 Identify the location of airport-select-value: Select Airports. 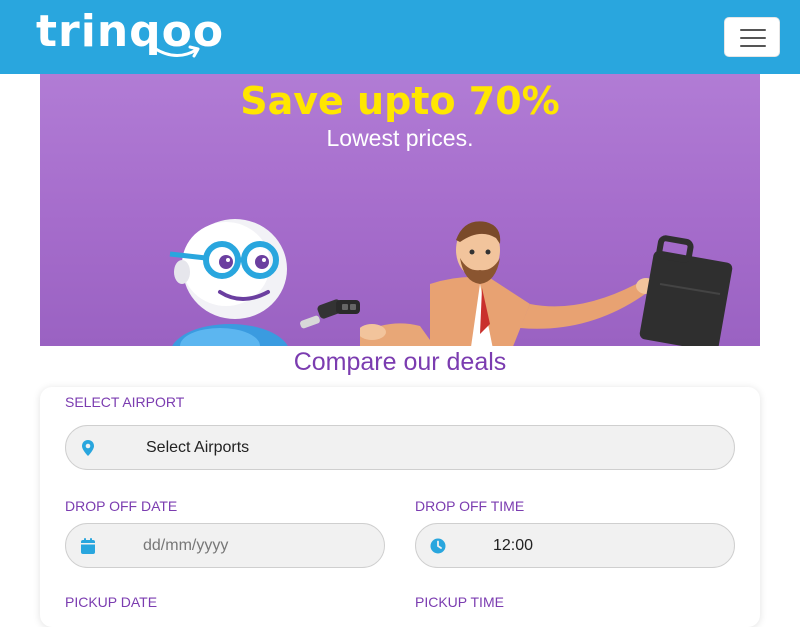
(198, 447).